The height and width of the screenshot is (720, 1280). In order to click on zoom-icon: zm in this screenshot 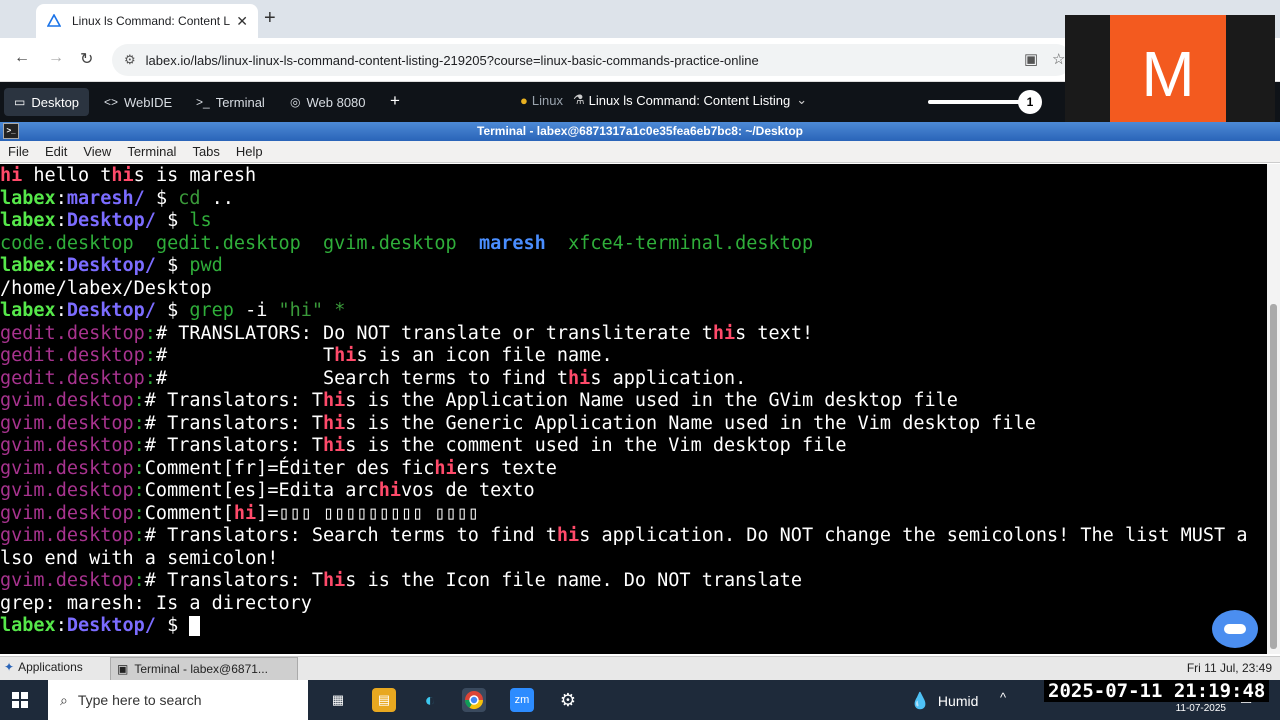, I will do `click(522, 700)`.